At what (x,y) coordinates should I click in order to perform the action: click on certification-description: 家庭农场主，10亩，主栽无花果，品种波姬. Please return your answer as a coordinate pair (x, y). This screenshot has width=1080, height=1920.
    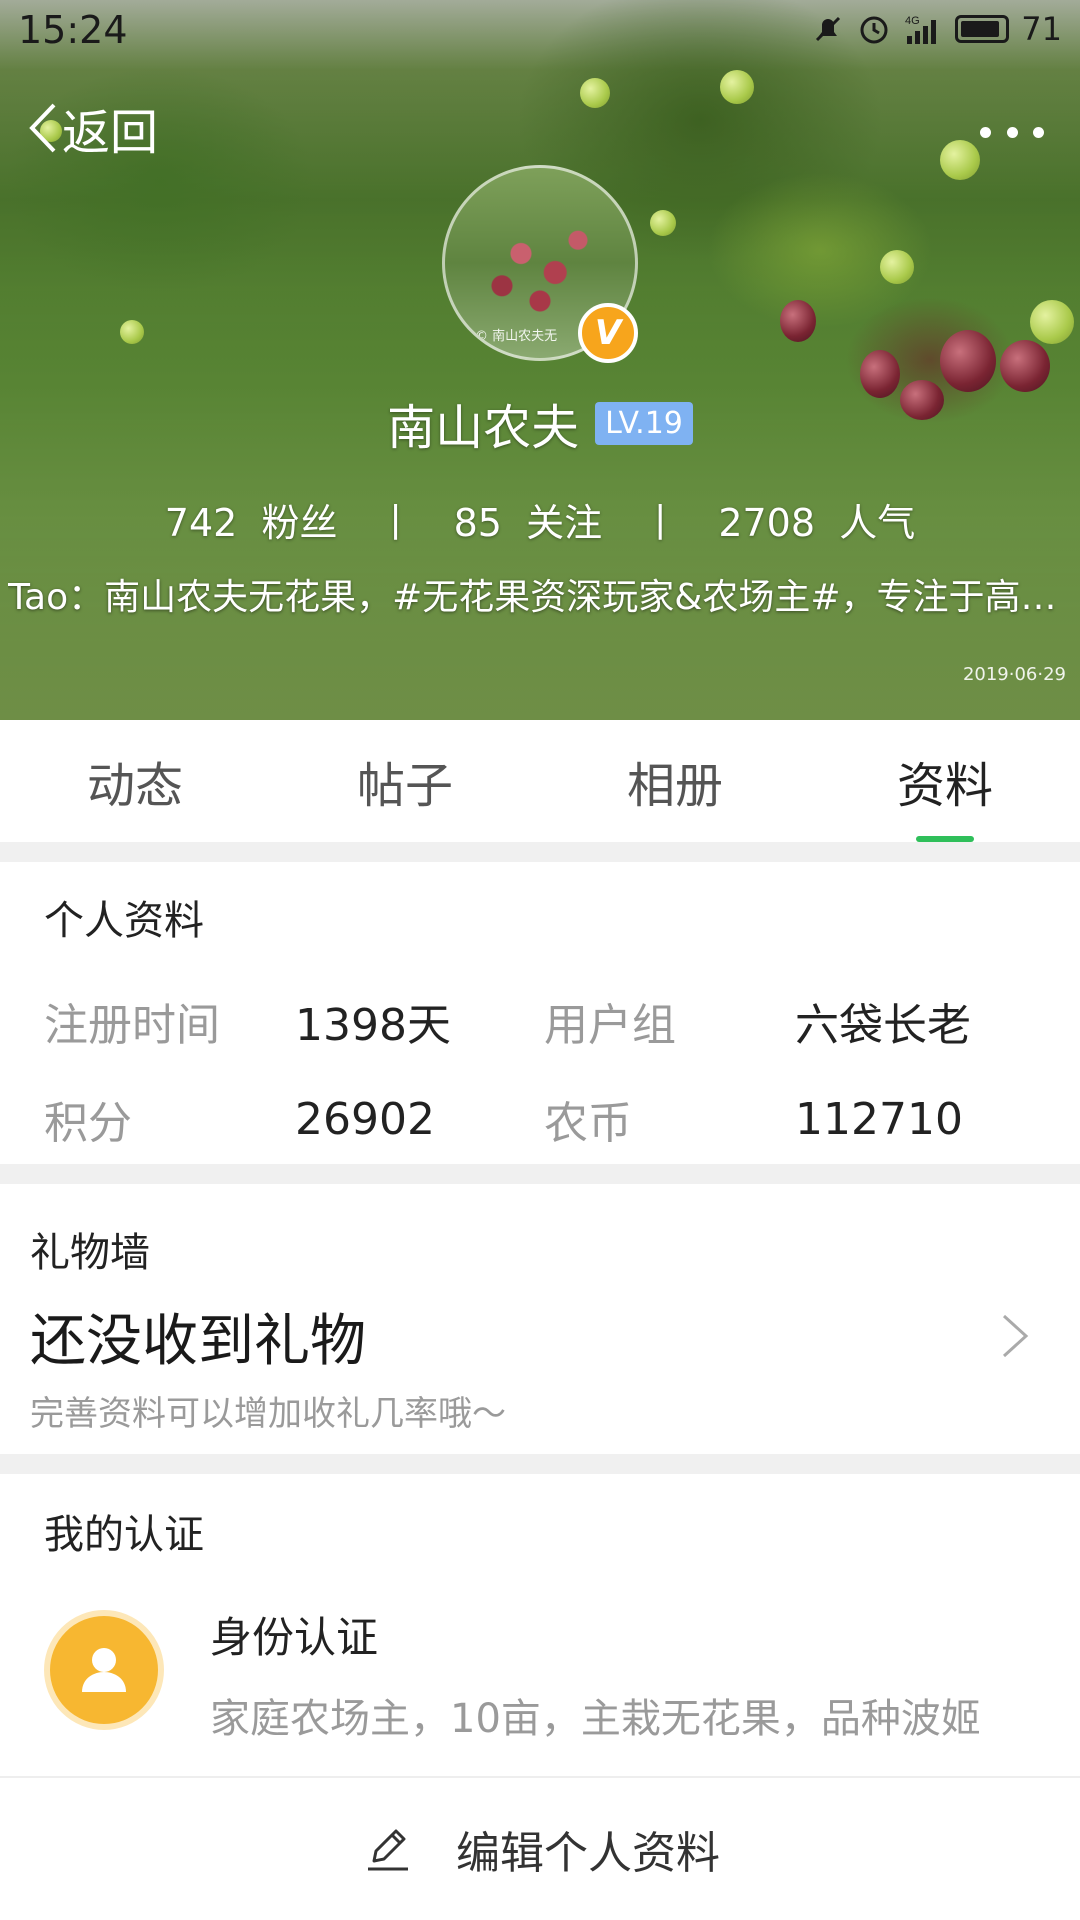
    Looking at the image, I should click on (595, 1719).